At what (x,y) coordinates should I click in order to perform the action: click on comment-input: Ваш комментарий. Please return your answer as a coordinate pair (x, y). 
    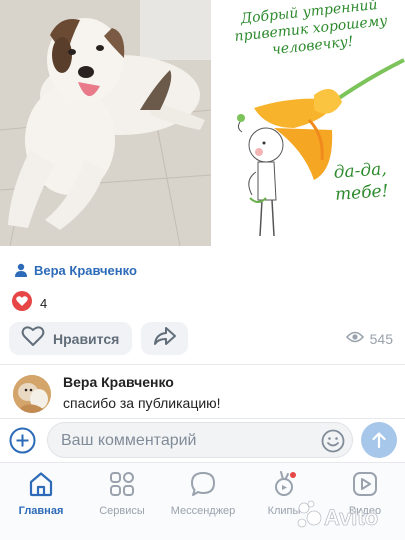
    Looking at the image, I should click on (200, 440).